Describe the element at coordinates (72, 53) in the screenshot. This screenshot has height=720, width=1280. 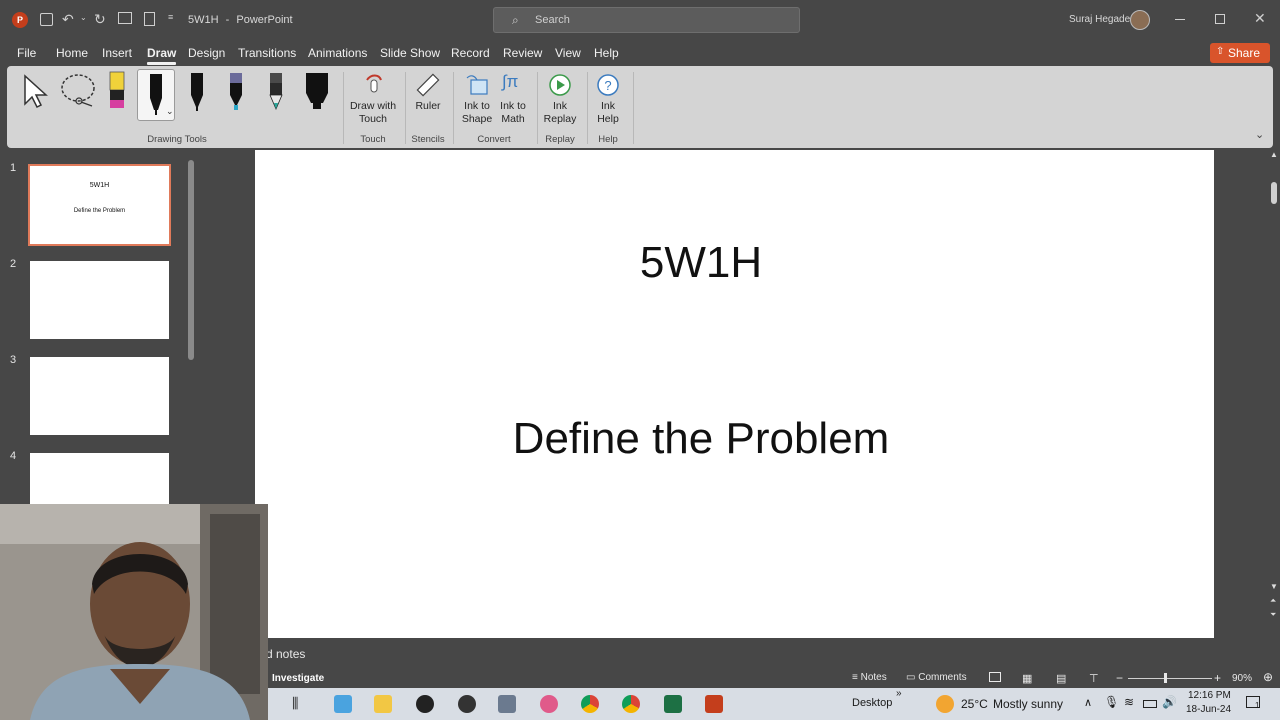
I see `tab-home: Home` at that location.